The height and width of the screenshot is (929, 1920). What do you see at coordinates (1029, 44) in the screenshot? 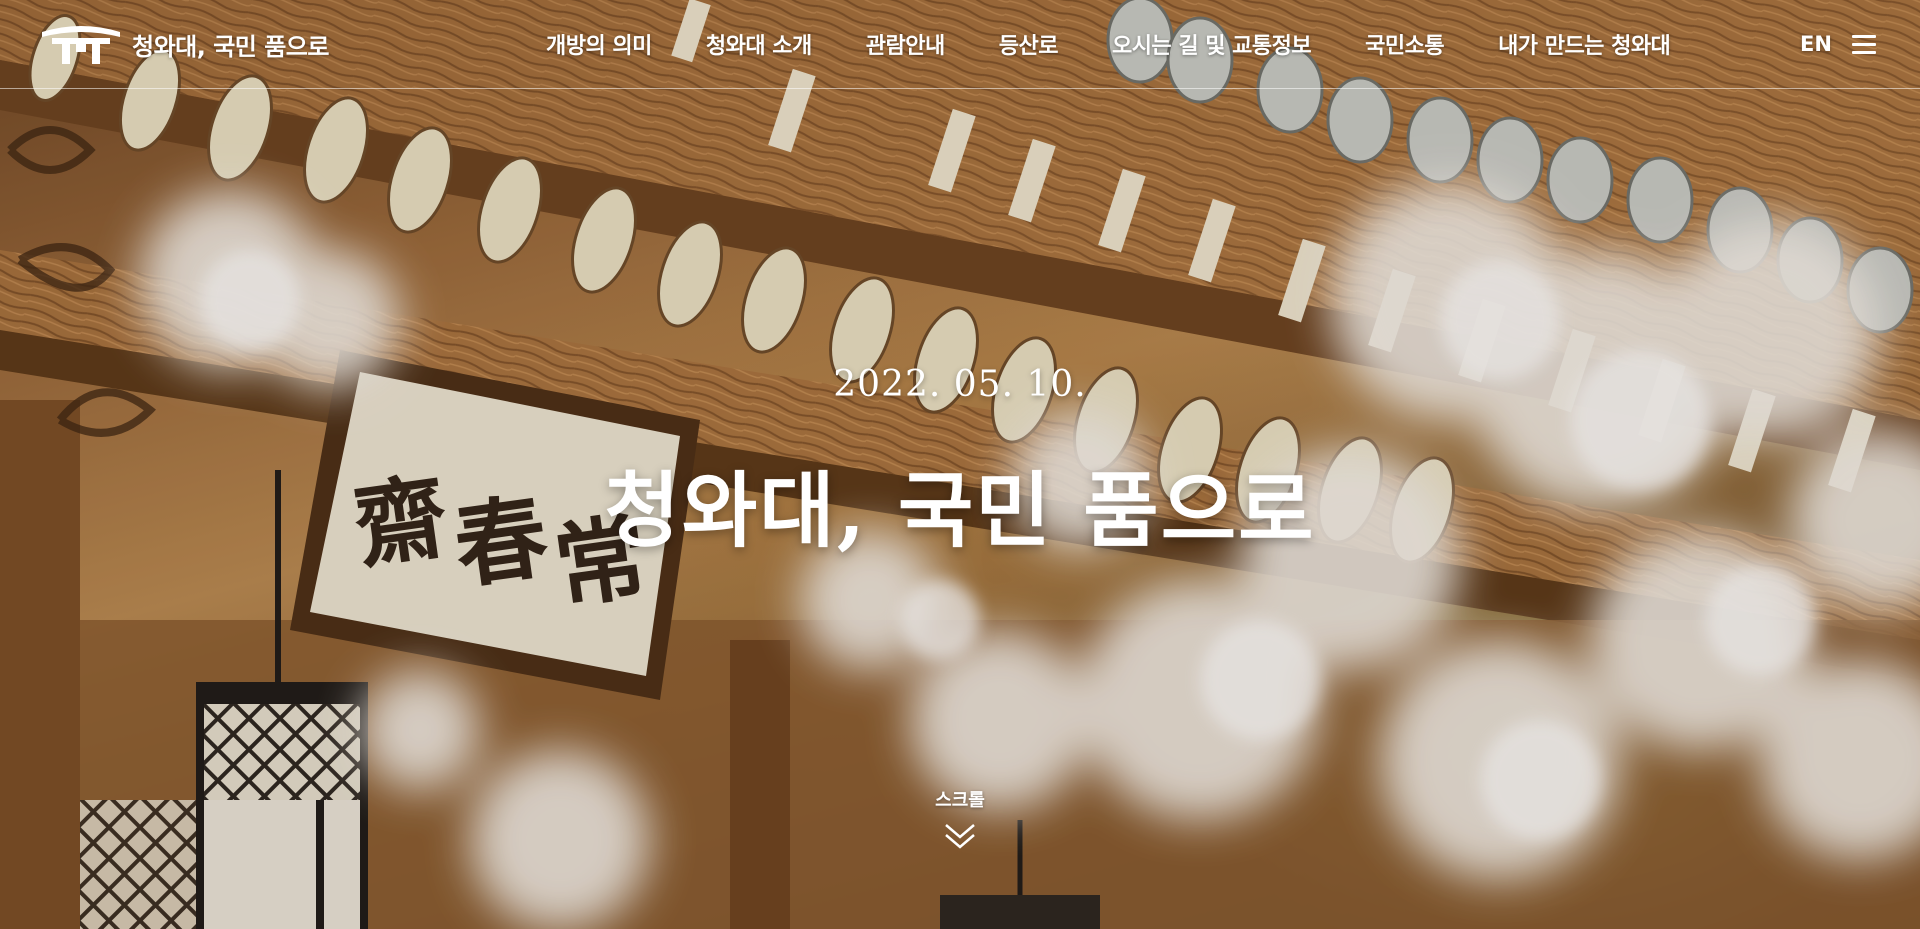
I see `nav-item-hiking-trail: 등산로` at bounding box center [1029, 44].